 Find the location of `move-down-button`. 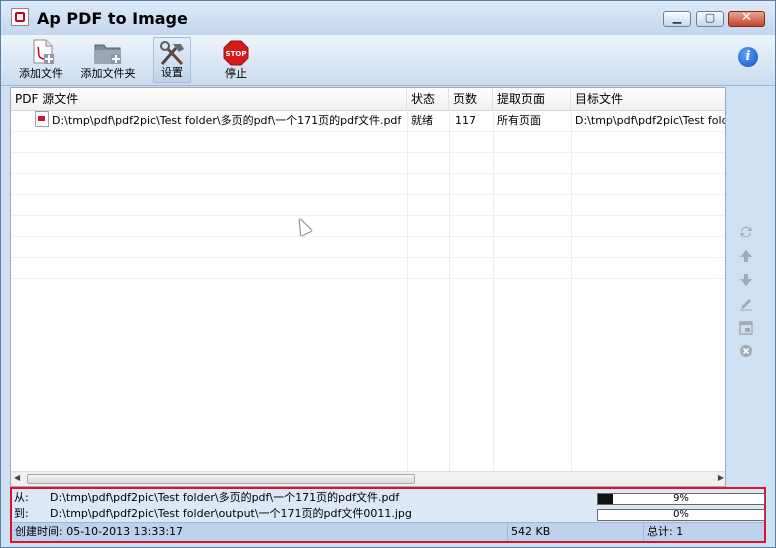

move-down-button is located at coordinates (746, 280).